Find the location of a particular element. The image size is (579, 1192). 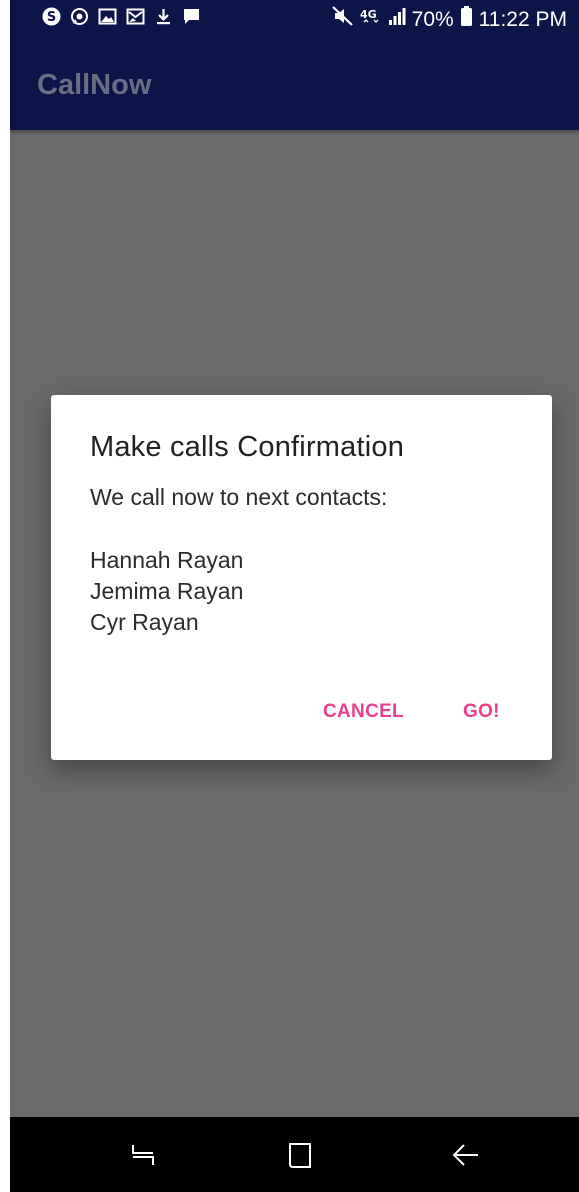

app-title: CallNow is located at coordinates (94, 85).